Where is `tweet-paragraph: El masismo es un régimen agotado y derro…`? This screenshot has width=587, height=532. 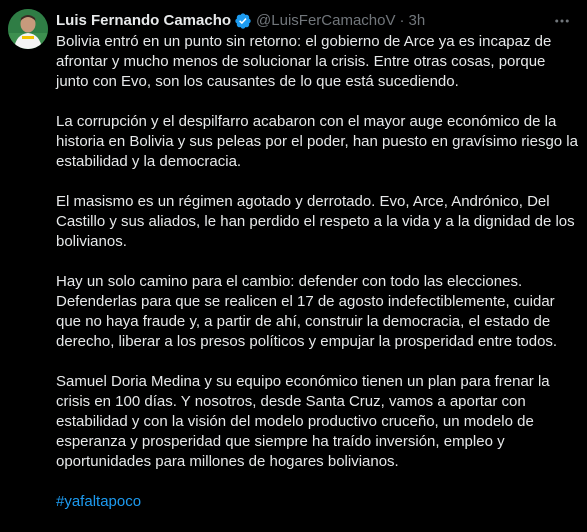
tweet-paragraph: El masismo es un régimen agotado y derro… is located at coordinates (315, 221).